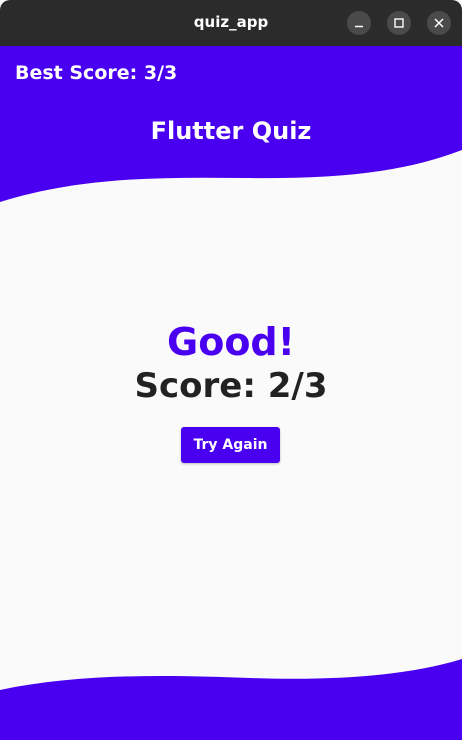 The width and height of the screenshot is (462, 740). What do you see at coordinates (231, 699) in the screenshot?
I see `footer-wave-background` at bounding box center [231, 699].